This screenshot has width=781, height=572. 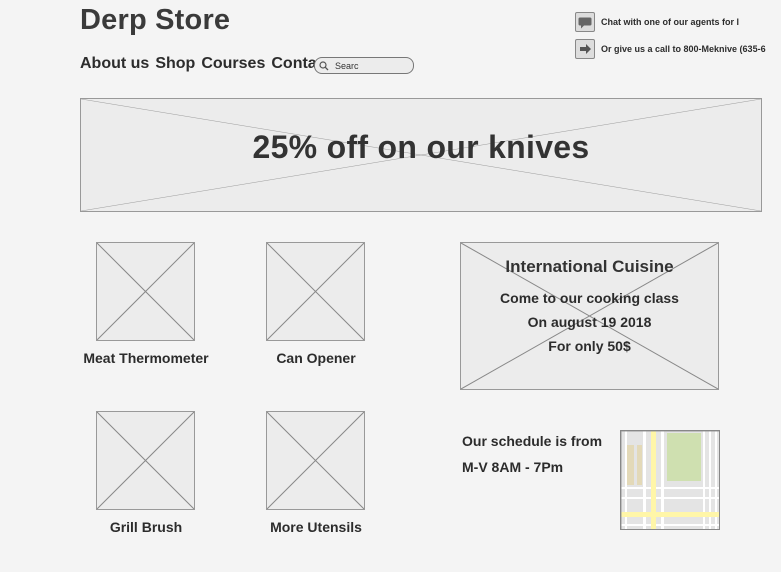 What do you see at coordinates (155, 20) in the screenshot?
I see `store-title: Derp Store` at bounding box center [155, 20].